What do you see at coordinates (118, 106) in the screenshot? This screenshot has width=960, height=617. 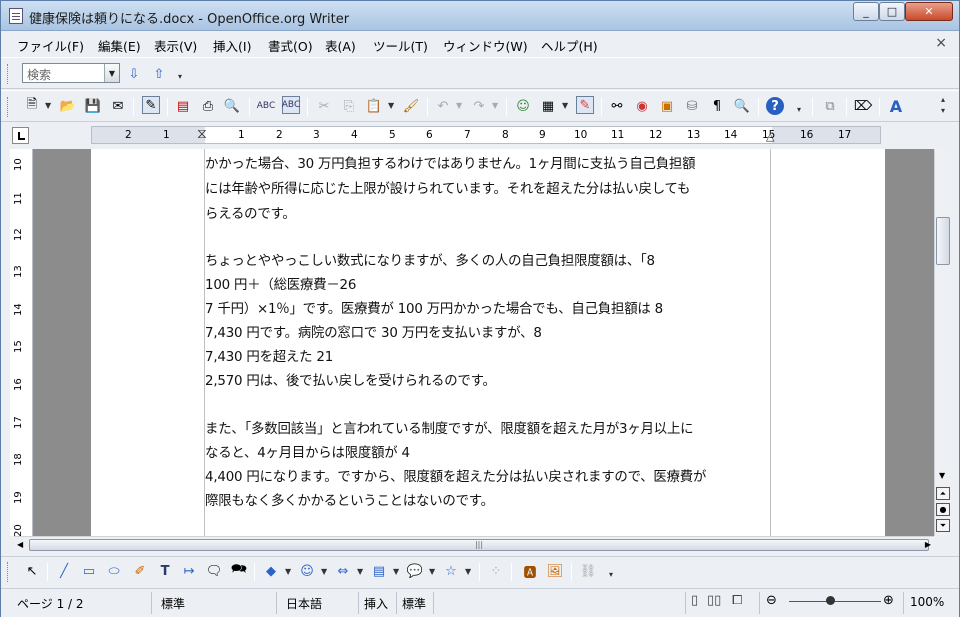 I see `email-document-icon: ✉` at bounding box center [118, 106].